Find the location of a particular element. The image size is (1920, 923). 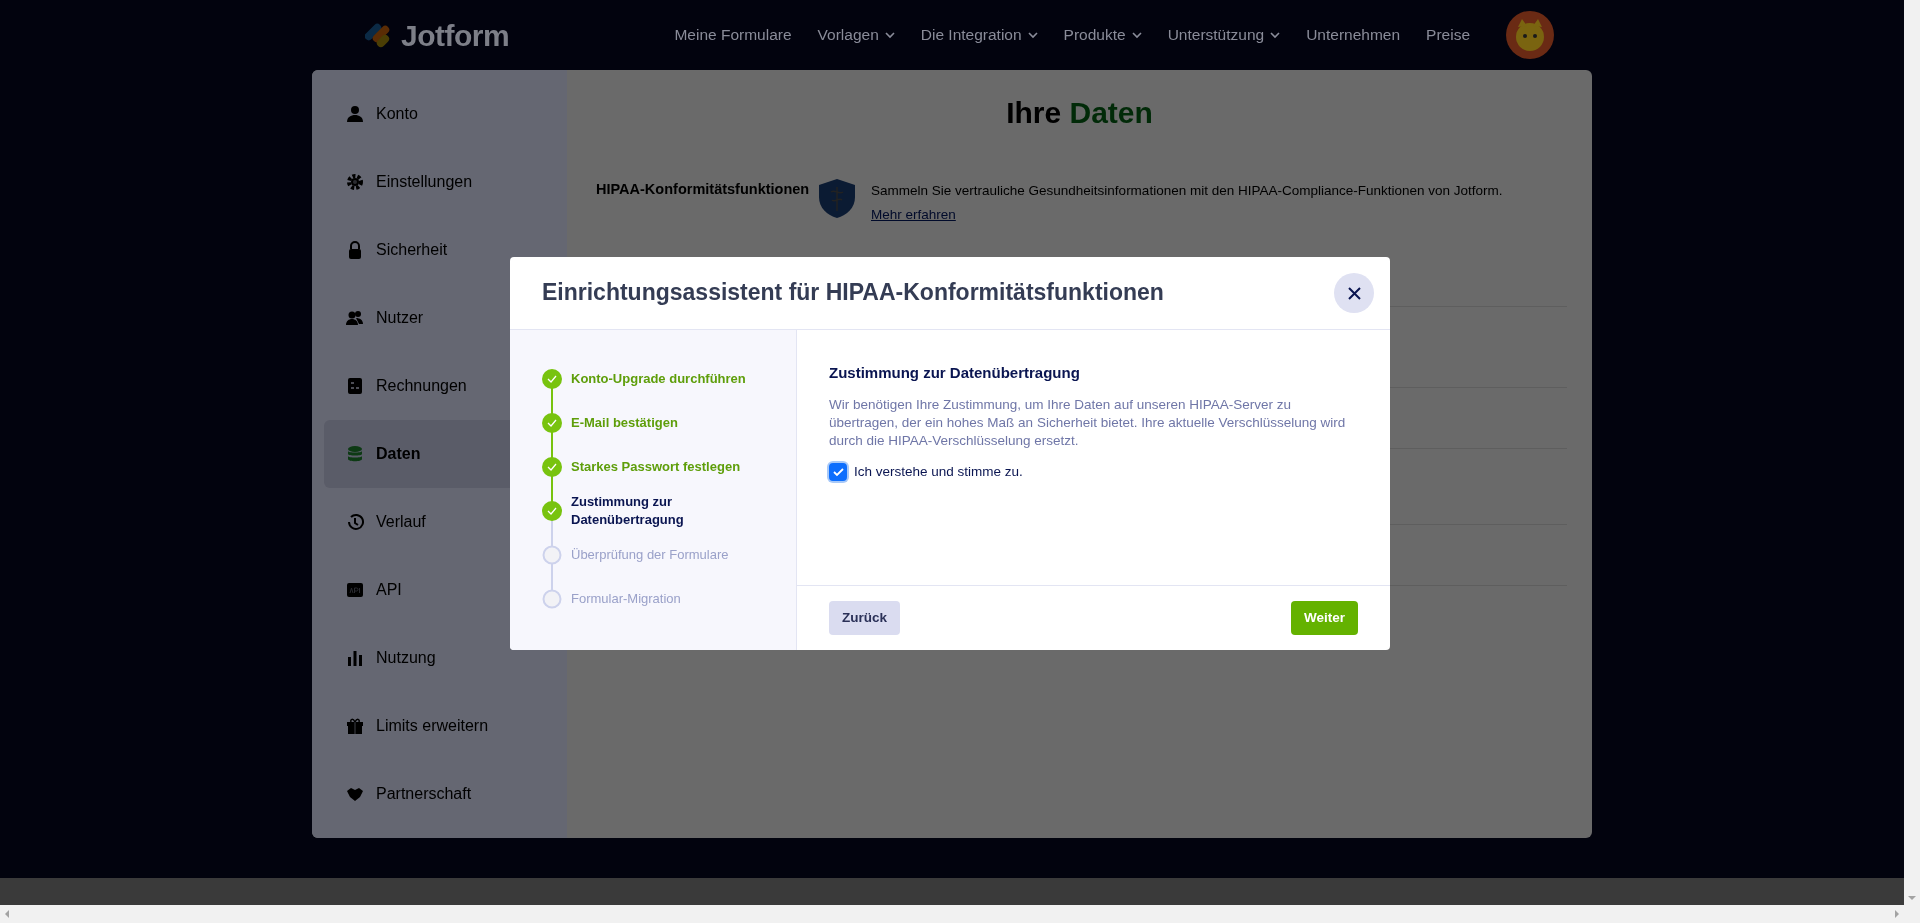

step-label: Überprüfung der Formulare is located at coordinates (650, 554).